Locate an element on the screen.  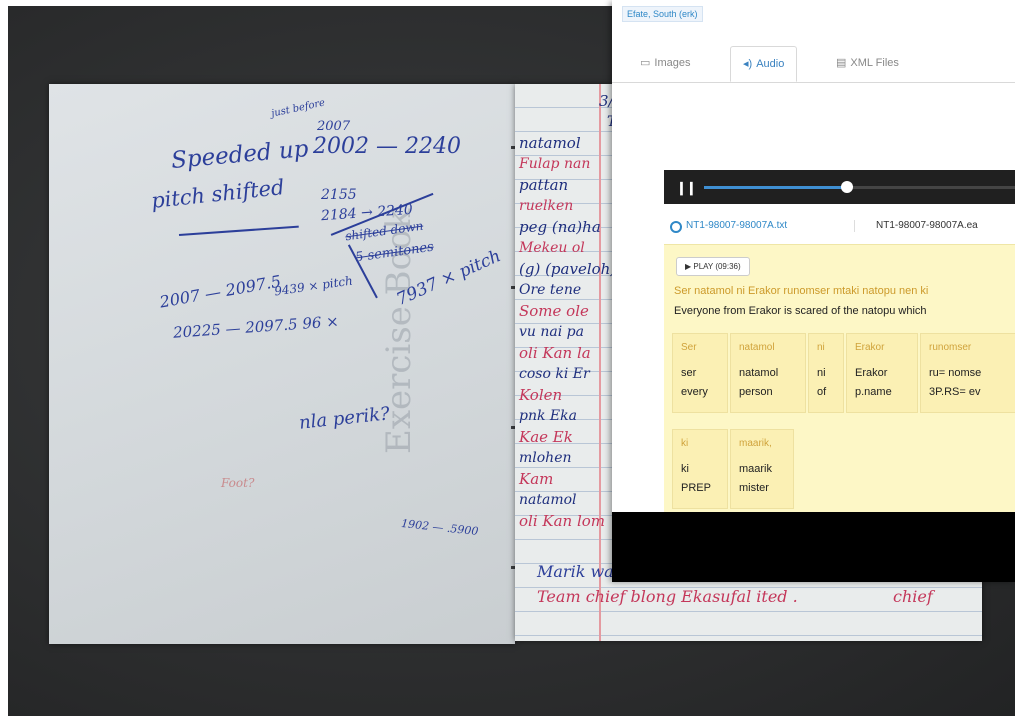
right-page-line: mlohen is located at coordinates (545, 458).